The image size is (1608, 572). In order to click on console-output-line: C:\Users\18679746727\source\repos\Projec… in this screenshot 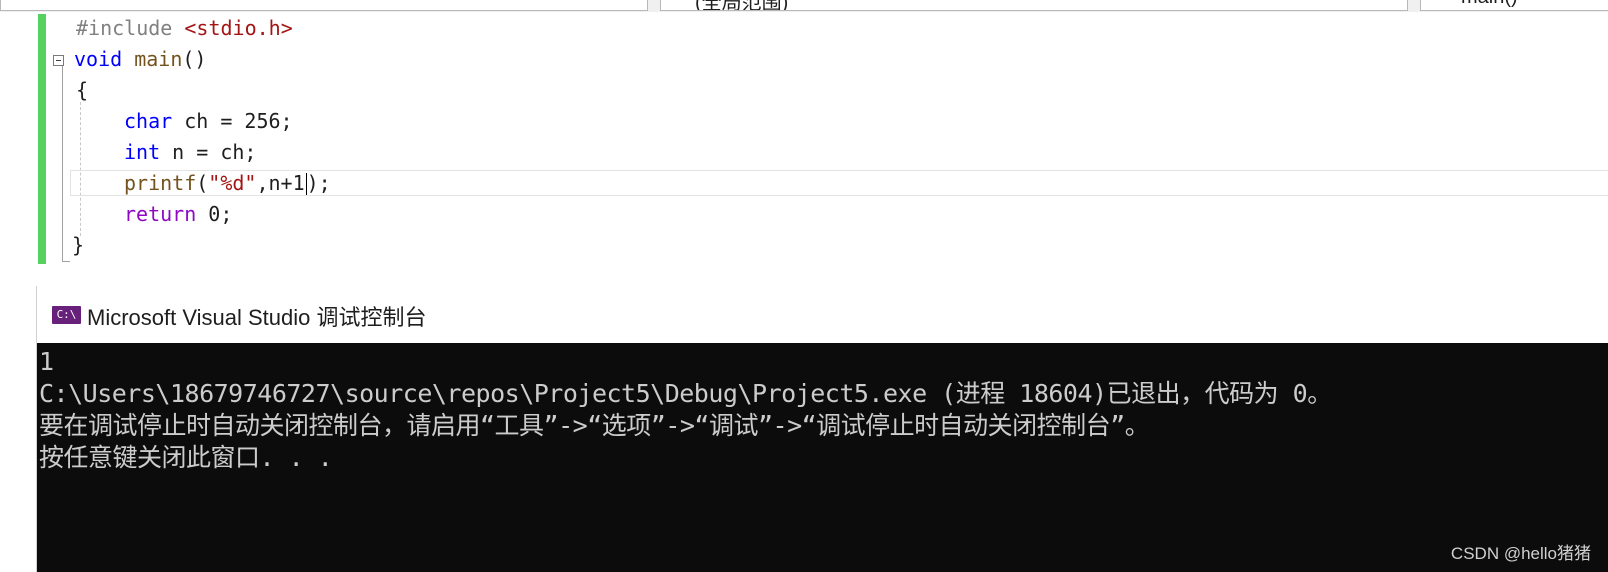, I will do `click(685, 393)`.